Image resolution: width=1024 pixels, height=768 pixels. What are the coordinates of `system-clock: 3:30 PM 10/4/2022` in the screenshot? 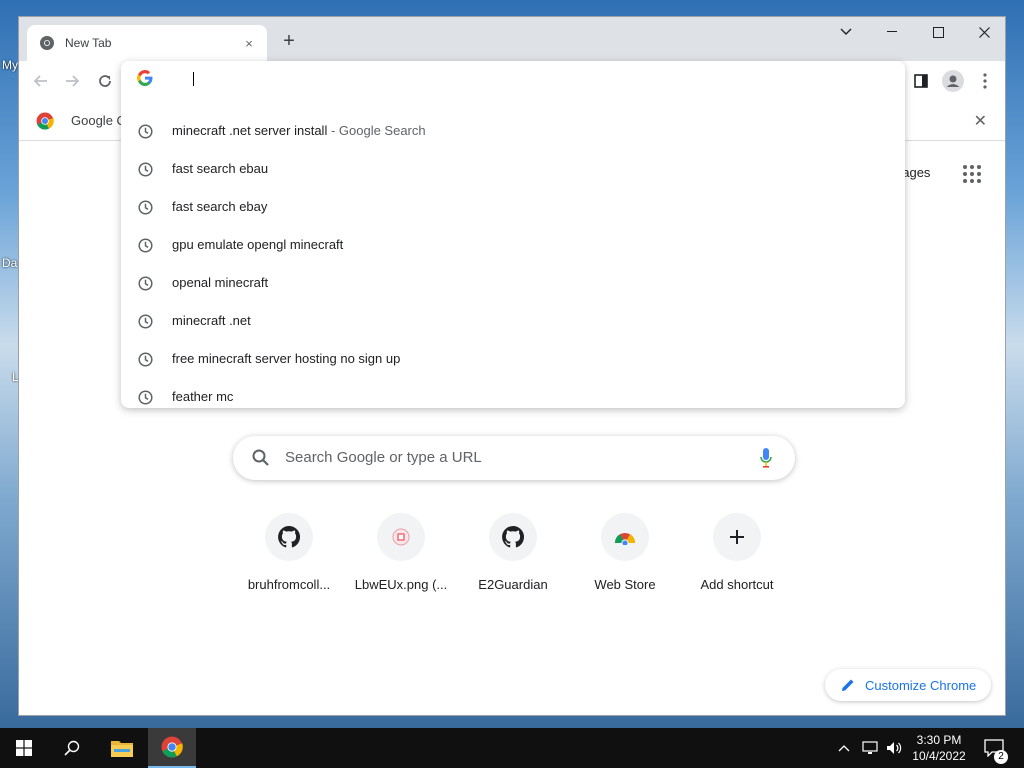 It's located at (939, 748).